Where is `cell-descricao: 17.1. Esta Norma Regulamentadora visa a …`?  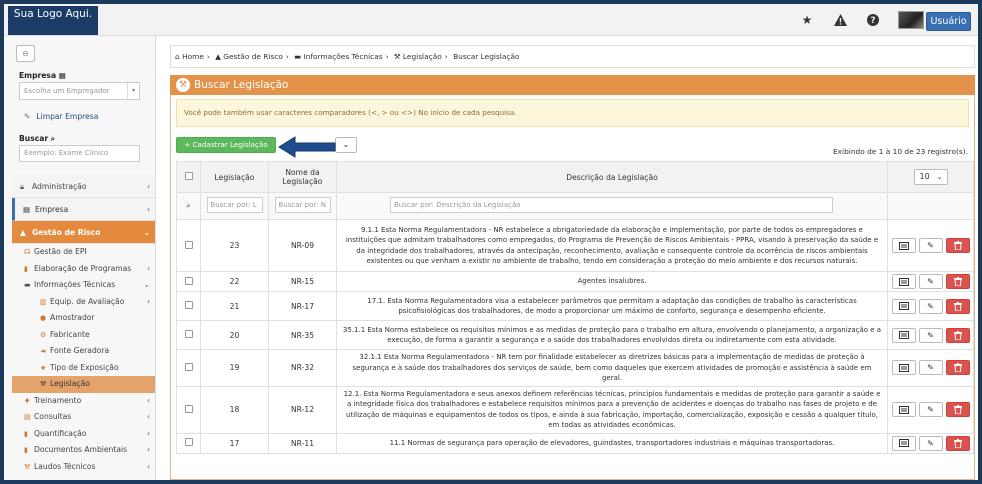 cell-descricao: 17.1. Esta Norma Regulamentadora visa a … is located at coordinates (612, 306).